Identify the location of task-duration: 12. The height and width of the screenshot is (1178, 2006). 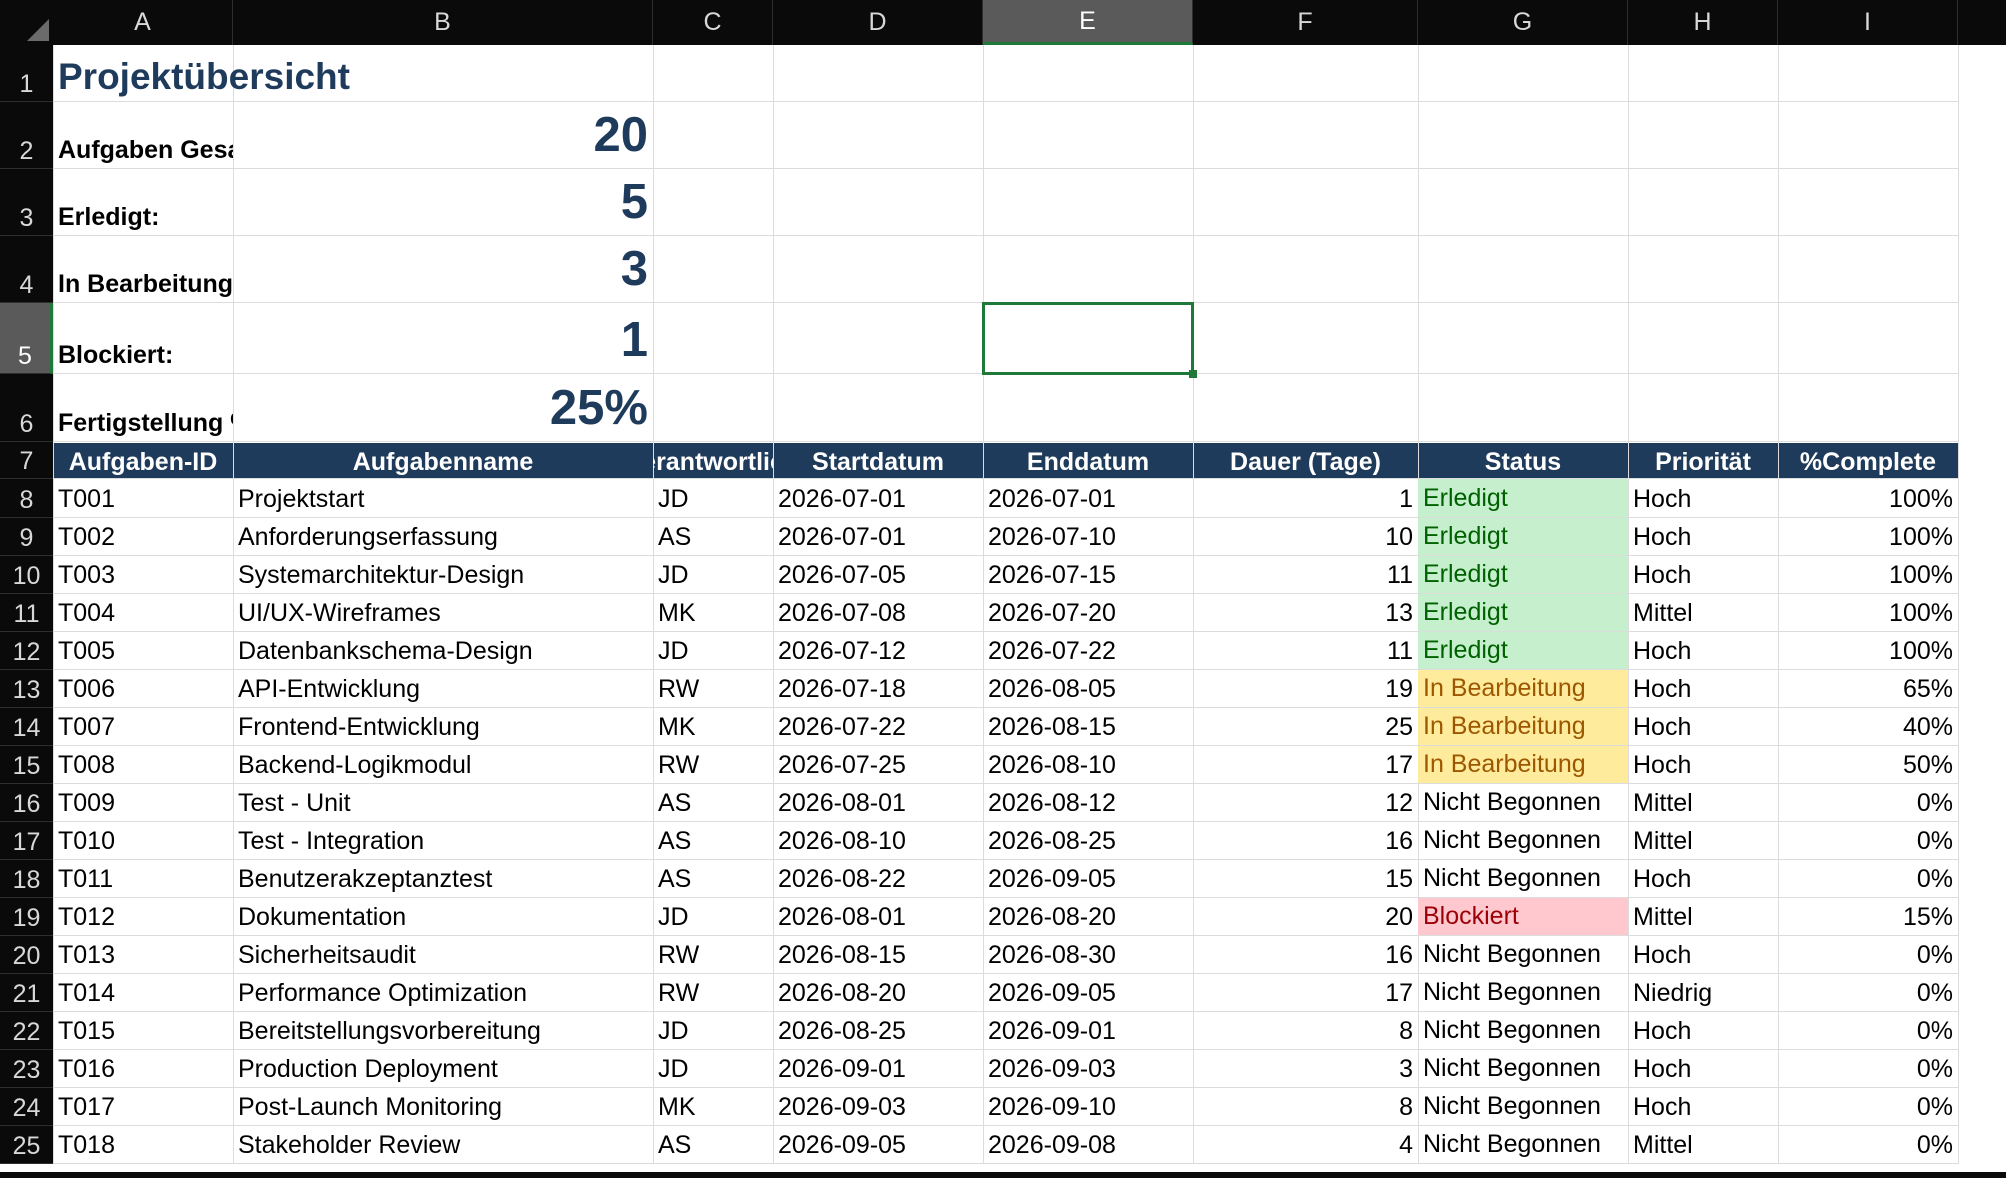
(1305, 803).